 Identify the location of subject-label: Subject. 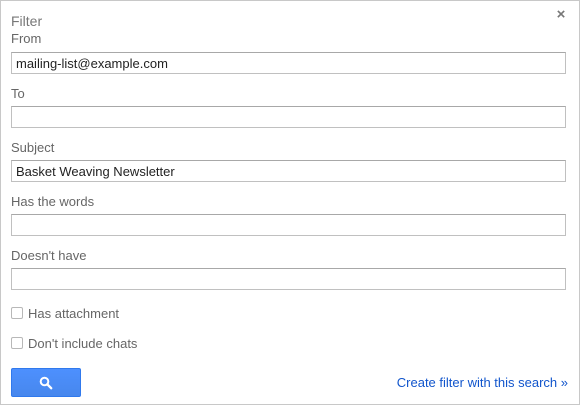
(33, 147).